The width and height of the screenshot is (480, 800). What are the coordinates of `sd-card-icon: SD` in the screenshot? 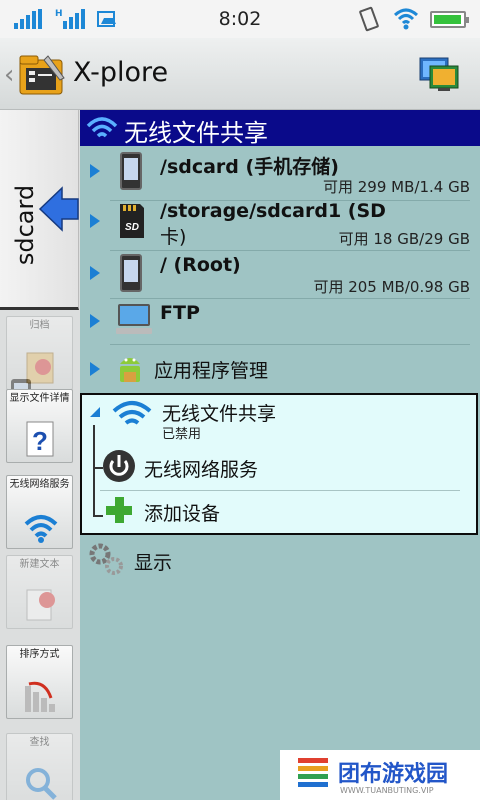 It's located at (132, 221).